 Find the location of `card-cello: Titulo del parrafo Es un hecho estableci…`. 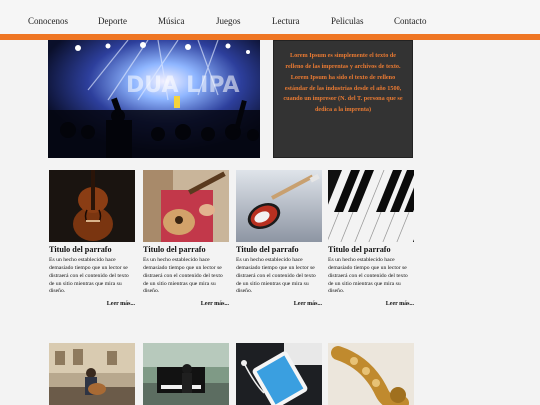

card-cello: Titulo del parrafo Es un hecho estableci… is located at coordinates (92, 238).